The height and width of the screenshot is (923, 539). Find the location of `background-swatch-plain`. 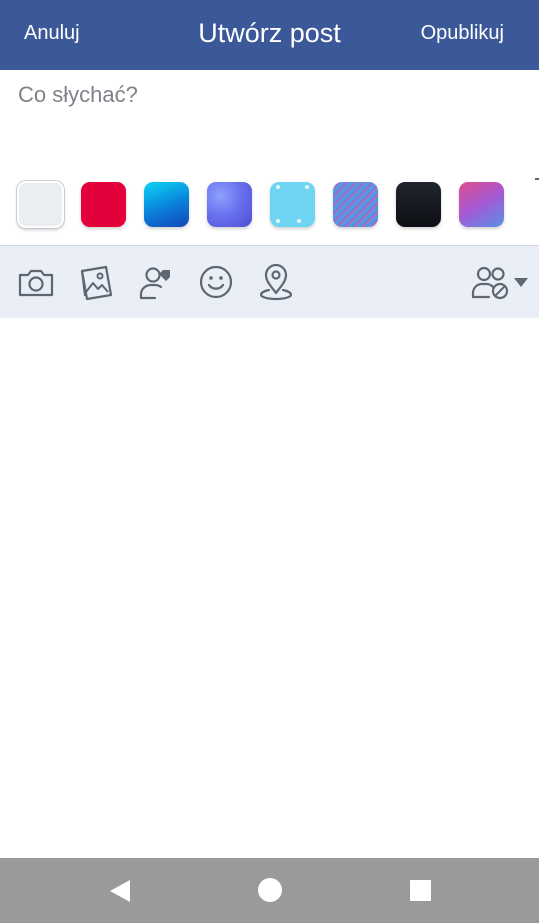

background-swatch-plain is located at coordinates (40, 204).